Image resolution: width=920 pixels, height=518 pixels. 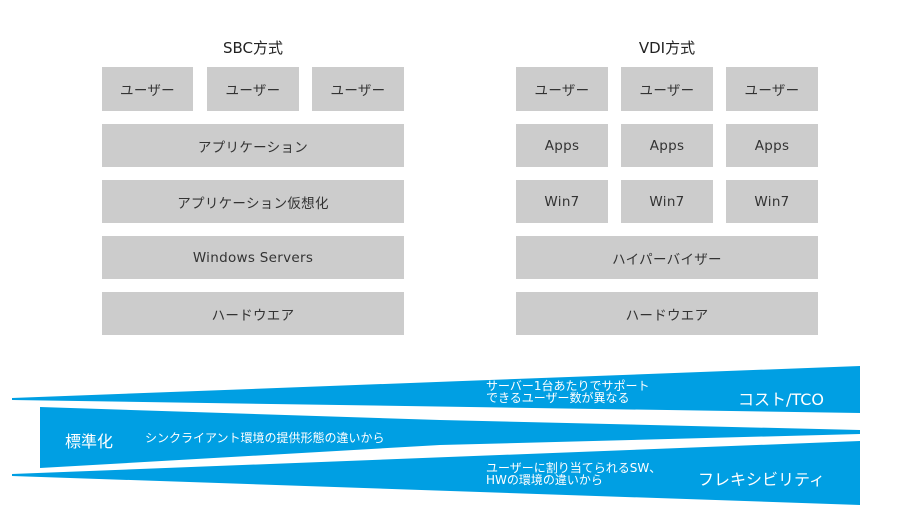 I want to click on flexibility-description: ユーザーに割り当てられるSW、 HWの環境の違いから, so click(x=574, y=474).